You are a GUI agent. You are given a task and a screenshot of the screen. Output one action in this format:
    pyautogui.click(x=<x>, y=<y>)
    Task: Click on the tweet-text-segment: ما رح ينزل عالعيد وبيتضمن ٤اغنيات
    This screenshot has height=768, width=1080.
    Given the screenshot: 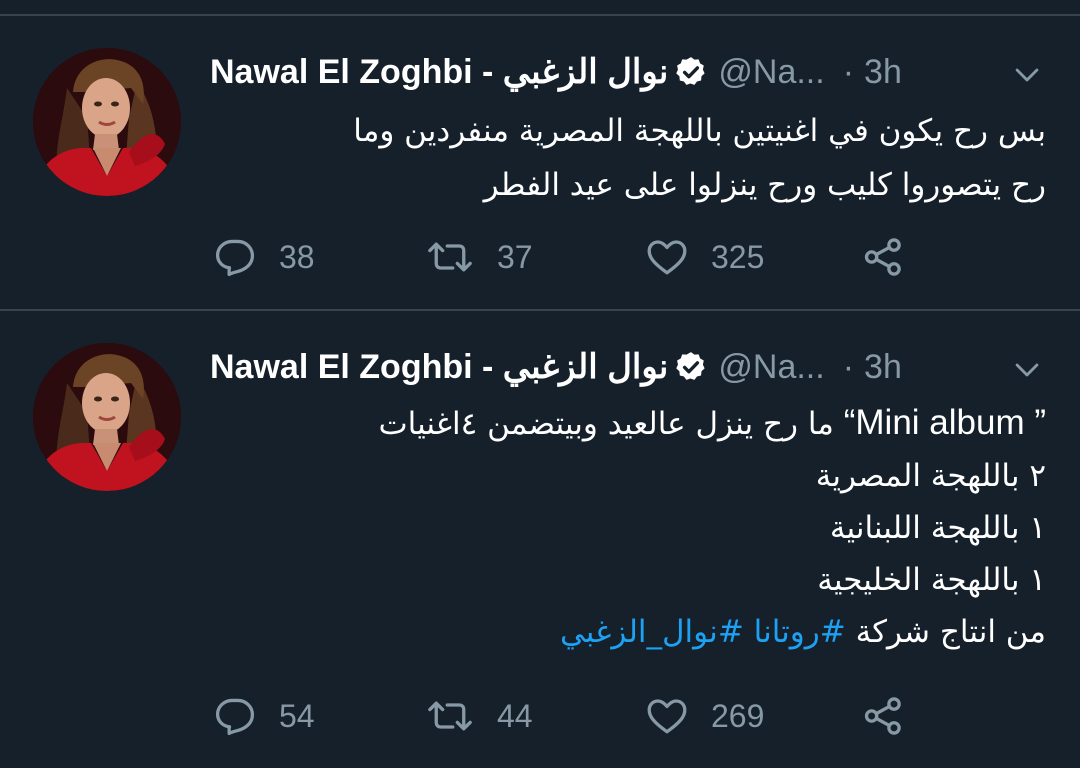 What is the action you would take?
    pyautogui.click(x=611, y=424)
    